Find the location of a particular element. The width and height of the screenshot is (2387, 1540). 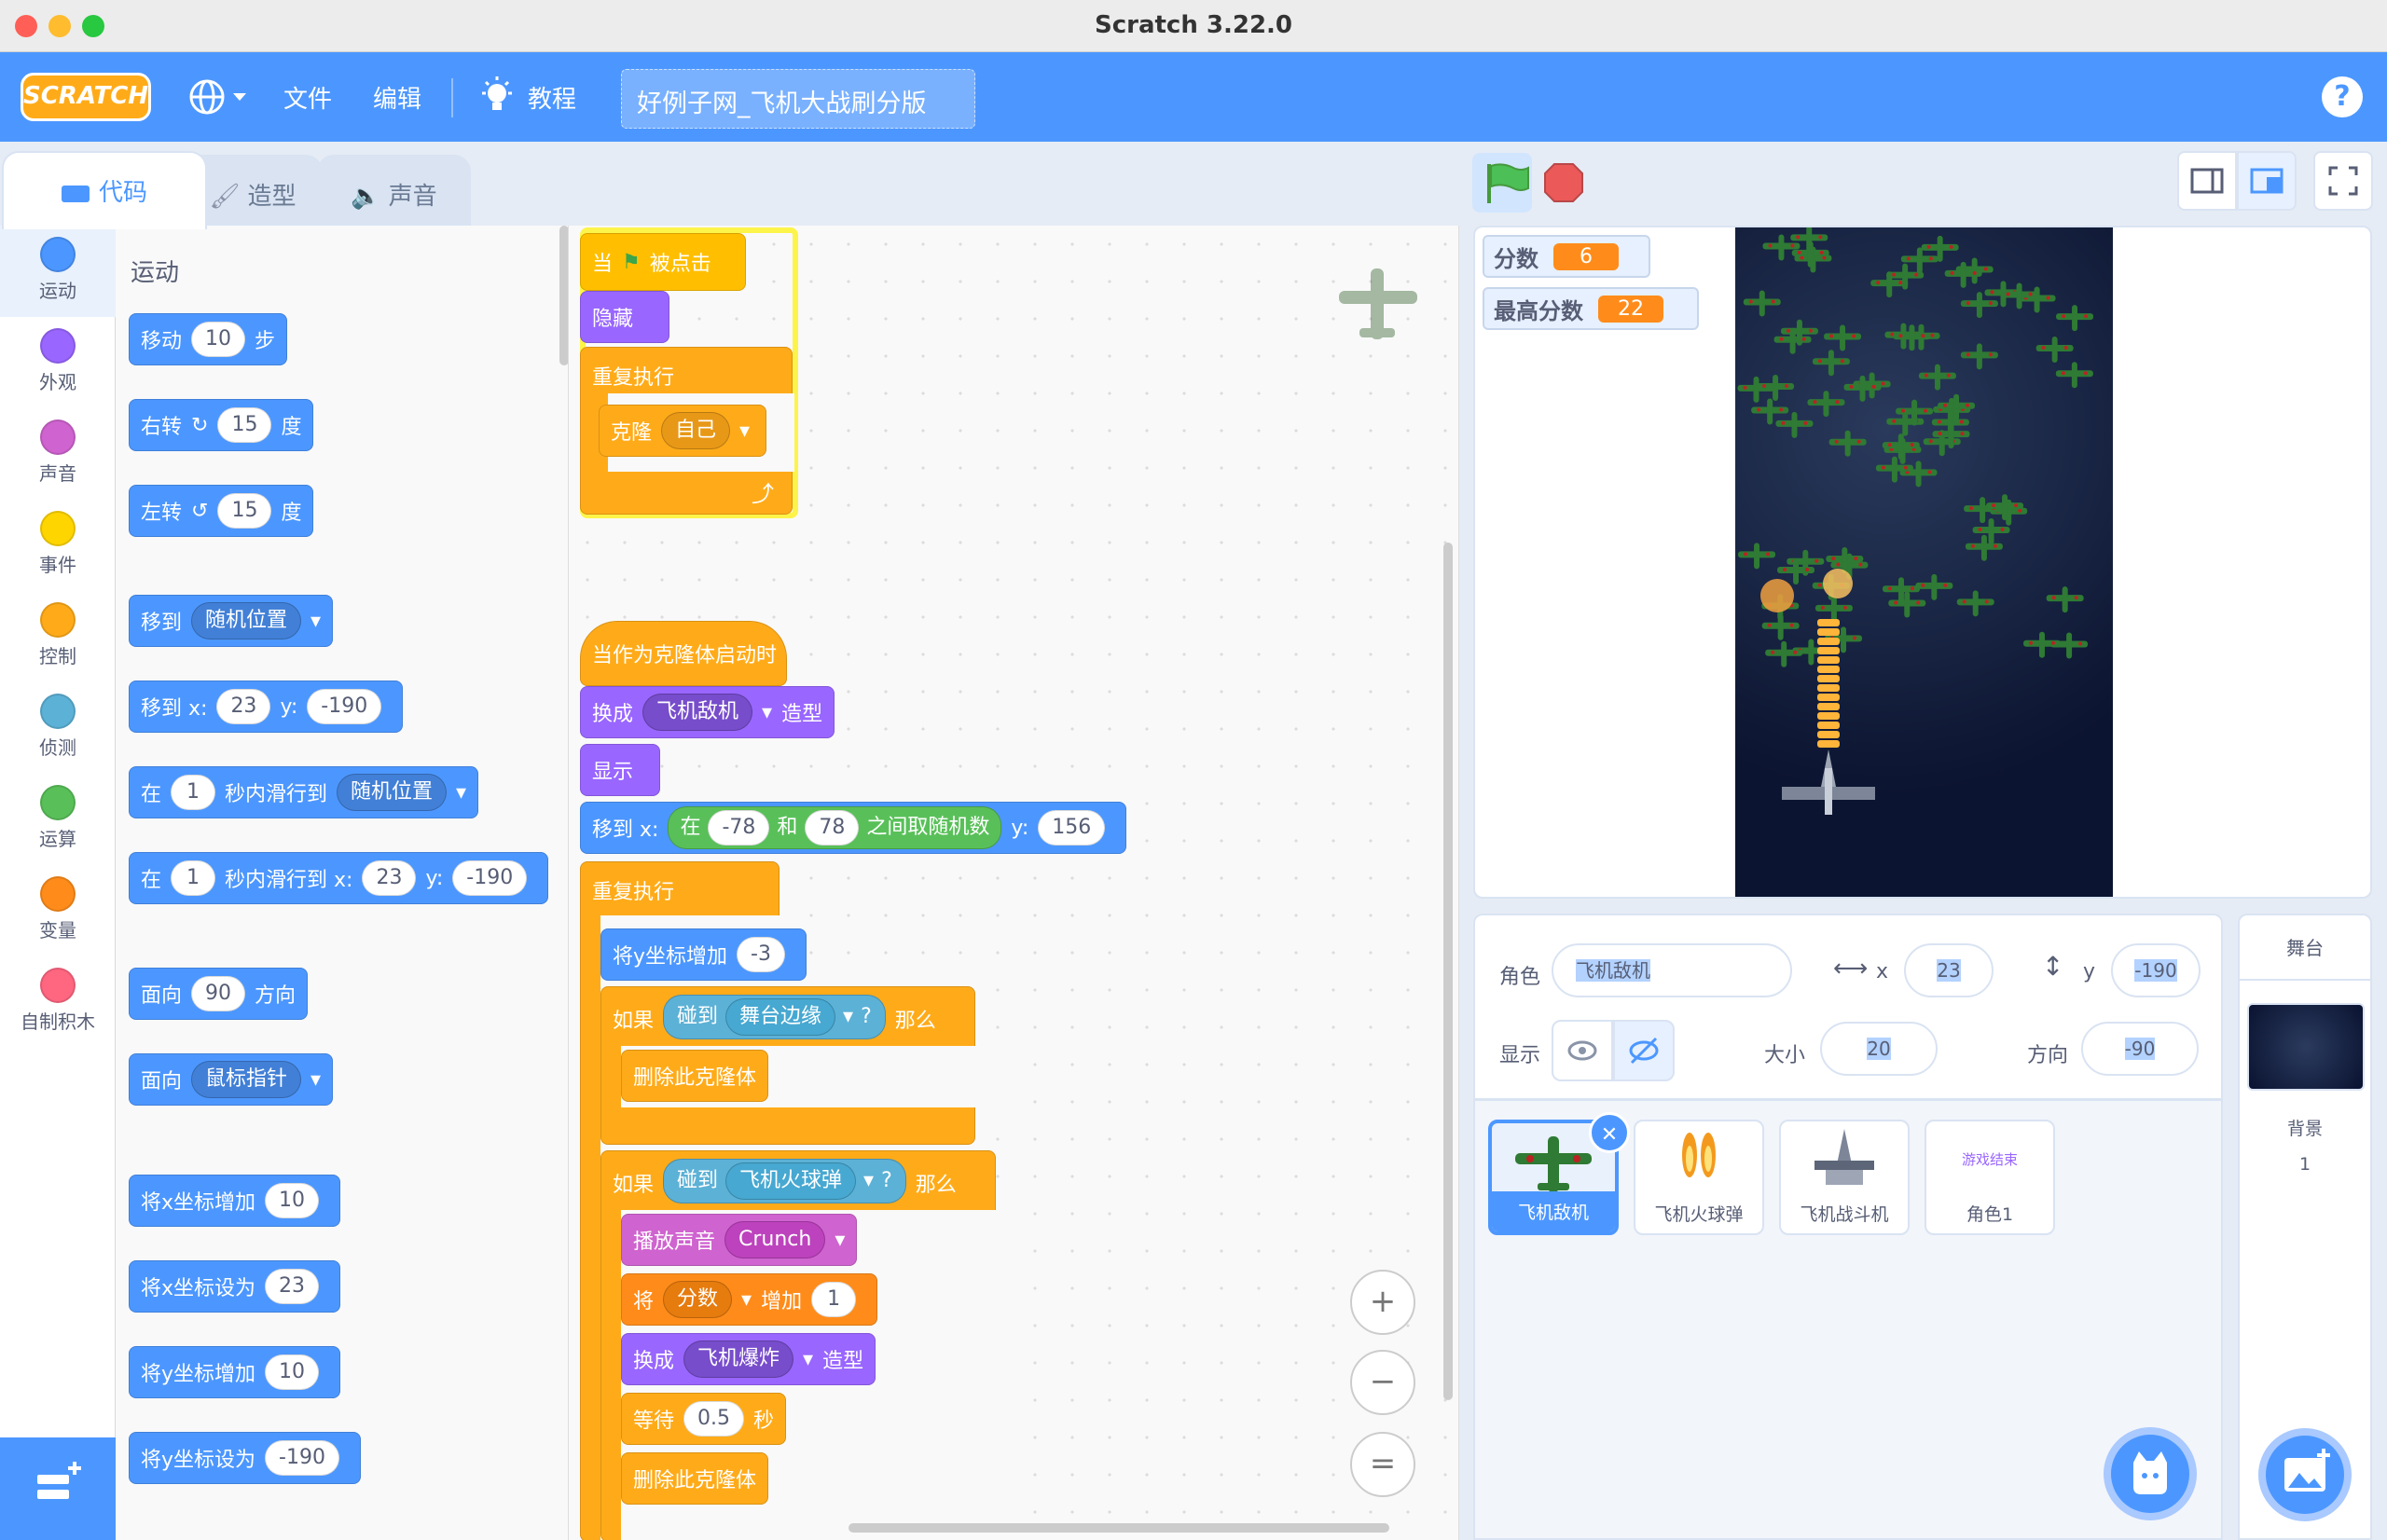

zoom-reset-button: = is located at coordinates (1382, 1464).